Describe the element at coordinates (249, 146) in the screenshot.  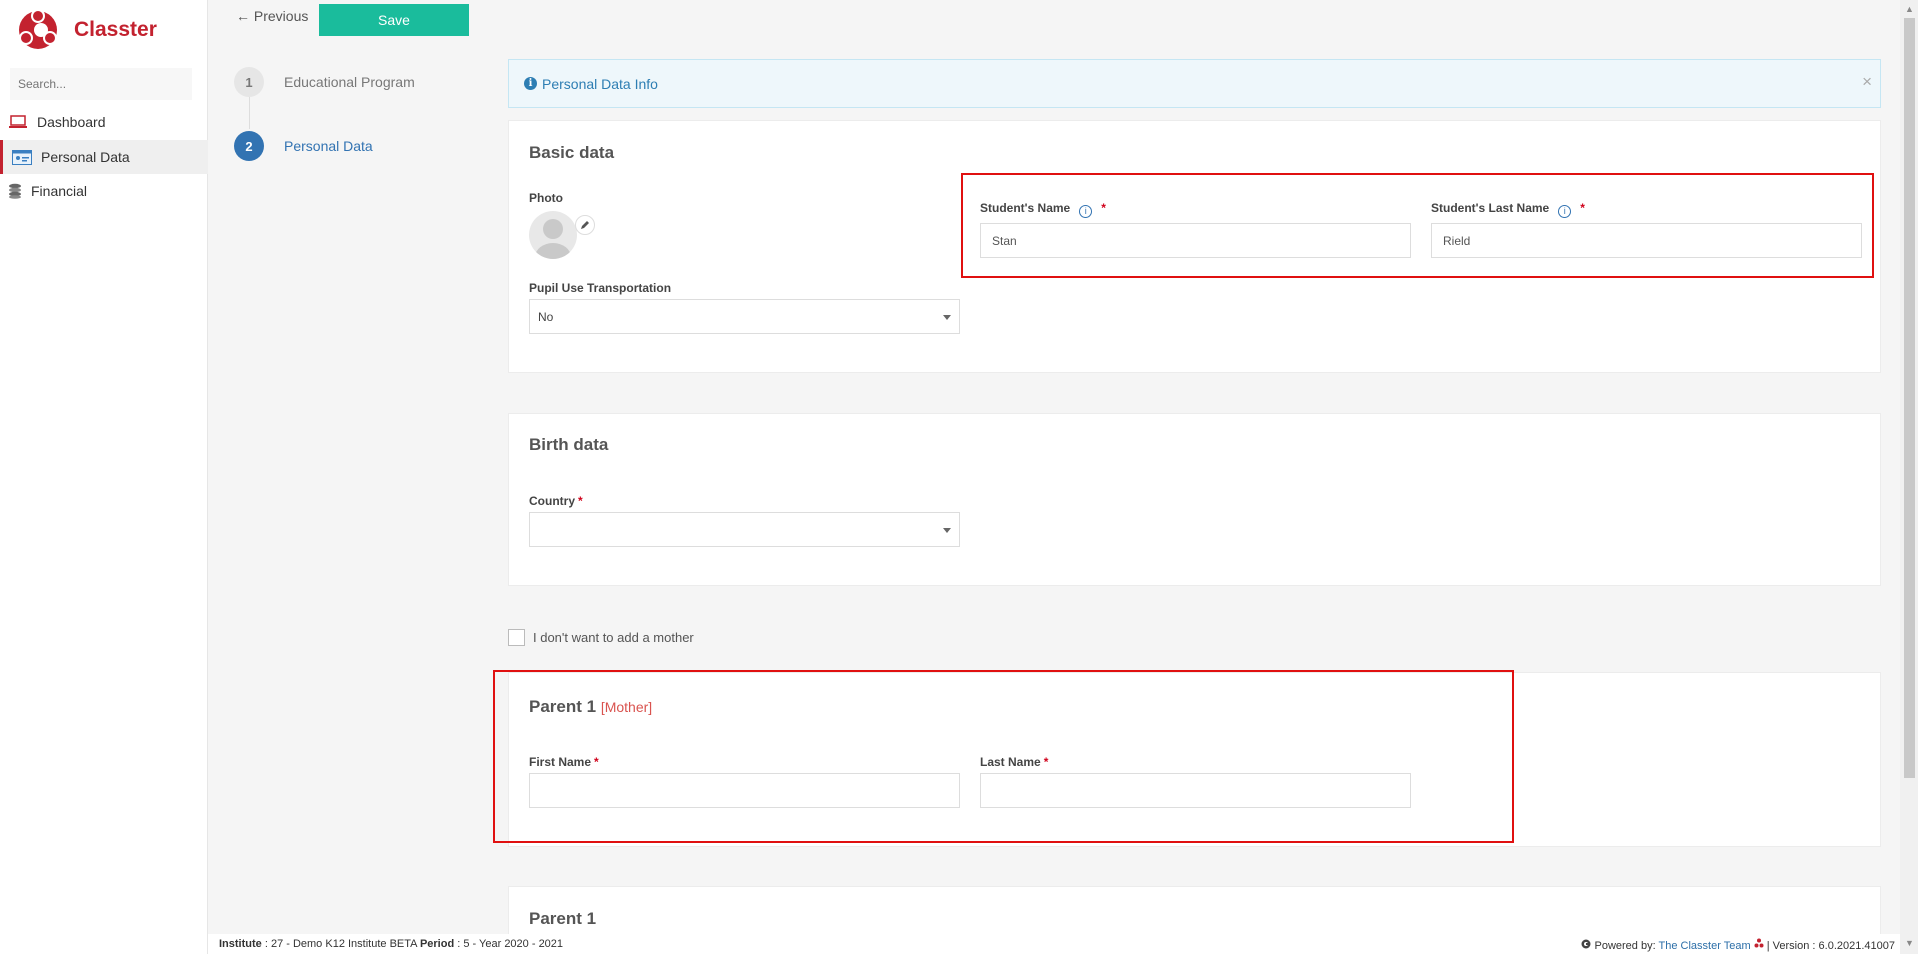
I see `step-number: 2` at that location.